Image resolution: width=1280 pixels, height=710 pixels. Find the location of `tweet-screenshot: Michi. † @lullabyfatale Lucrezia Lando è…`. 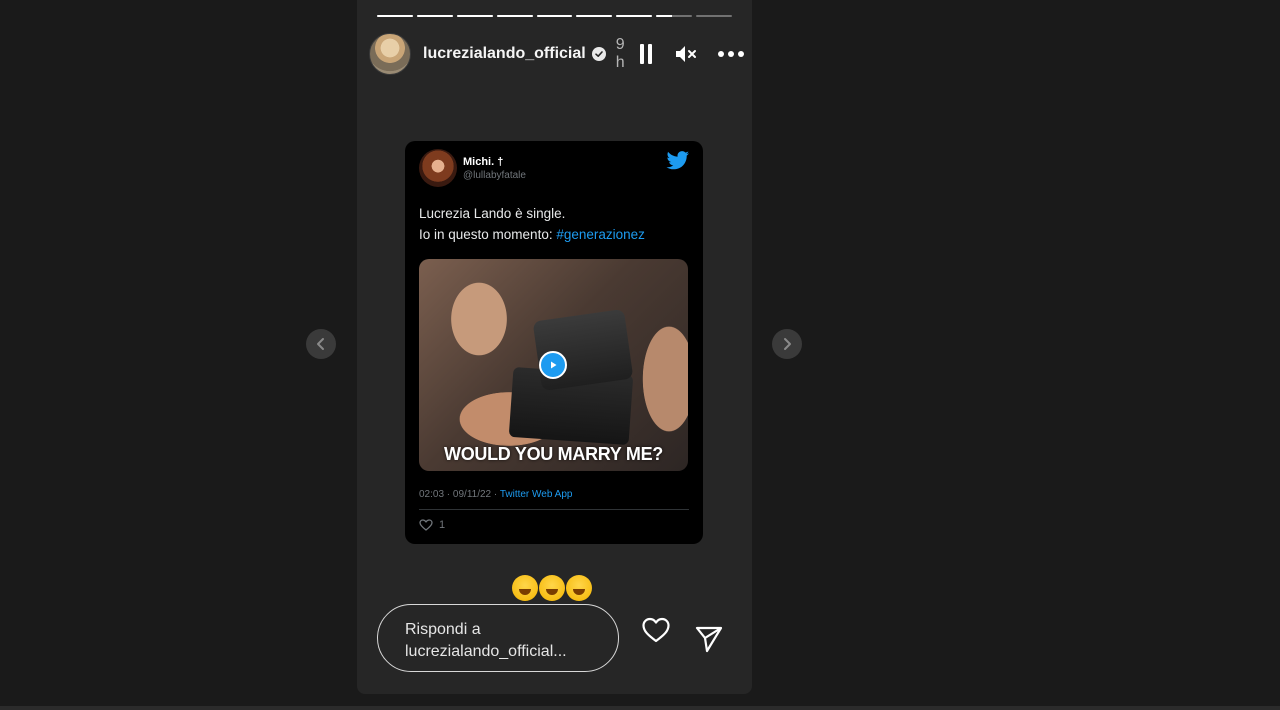

tweet-screenshot: Michi. † @lullabyfatale Lucrezia Lando è… is located at coordinates (554, 342).